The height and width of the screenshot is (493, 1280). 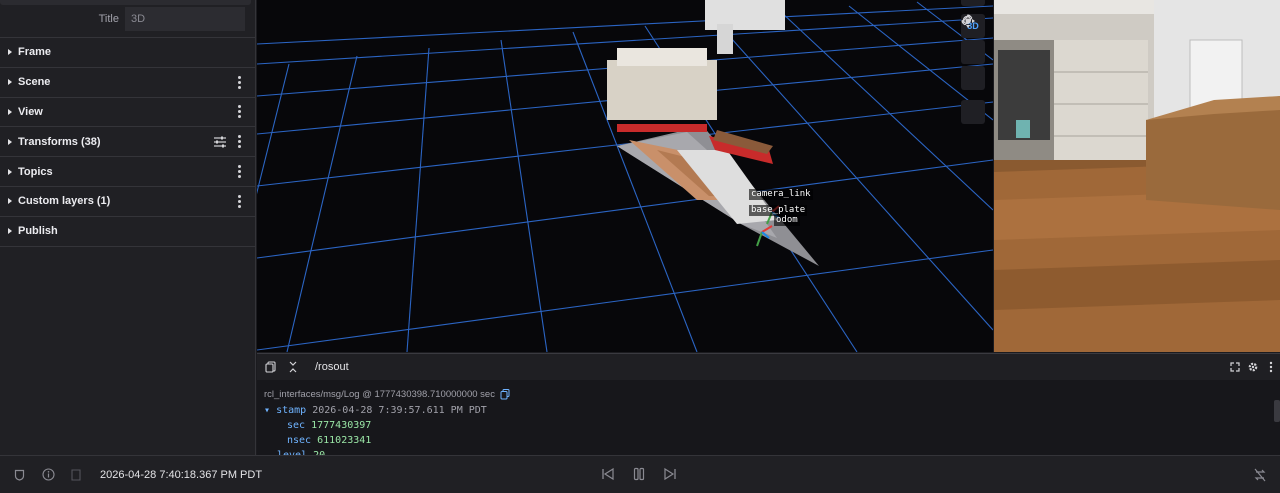 I want to click on section-label: Scene, so click(x=34, y=82).